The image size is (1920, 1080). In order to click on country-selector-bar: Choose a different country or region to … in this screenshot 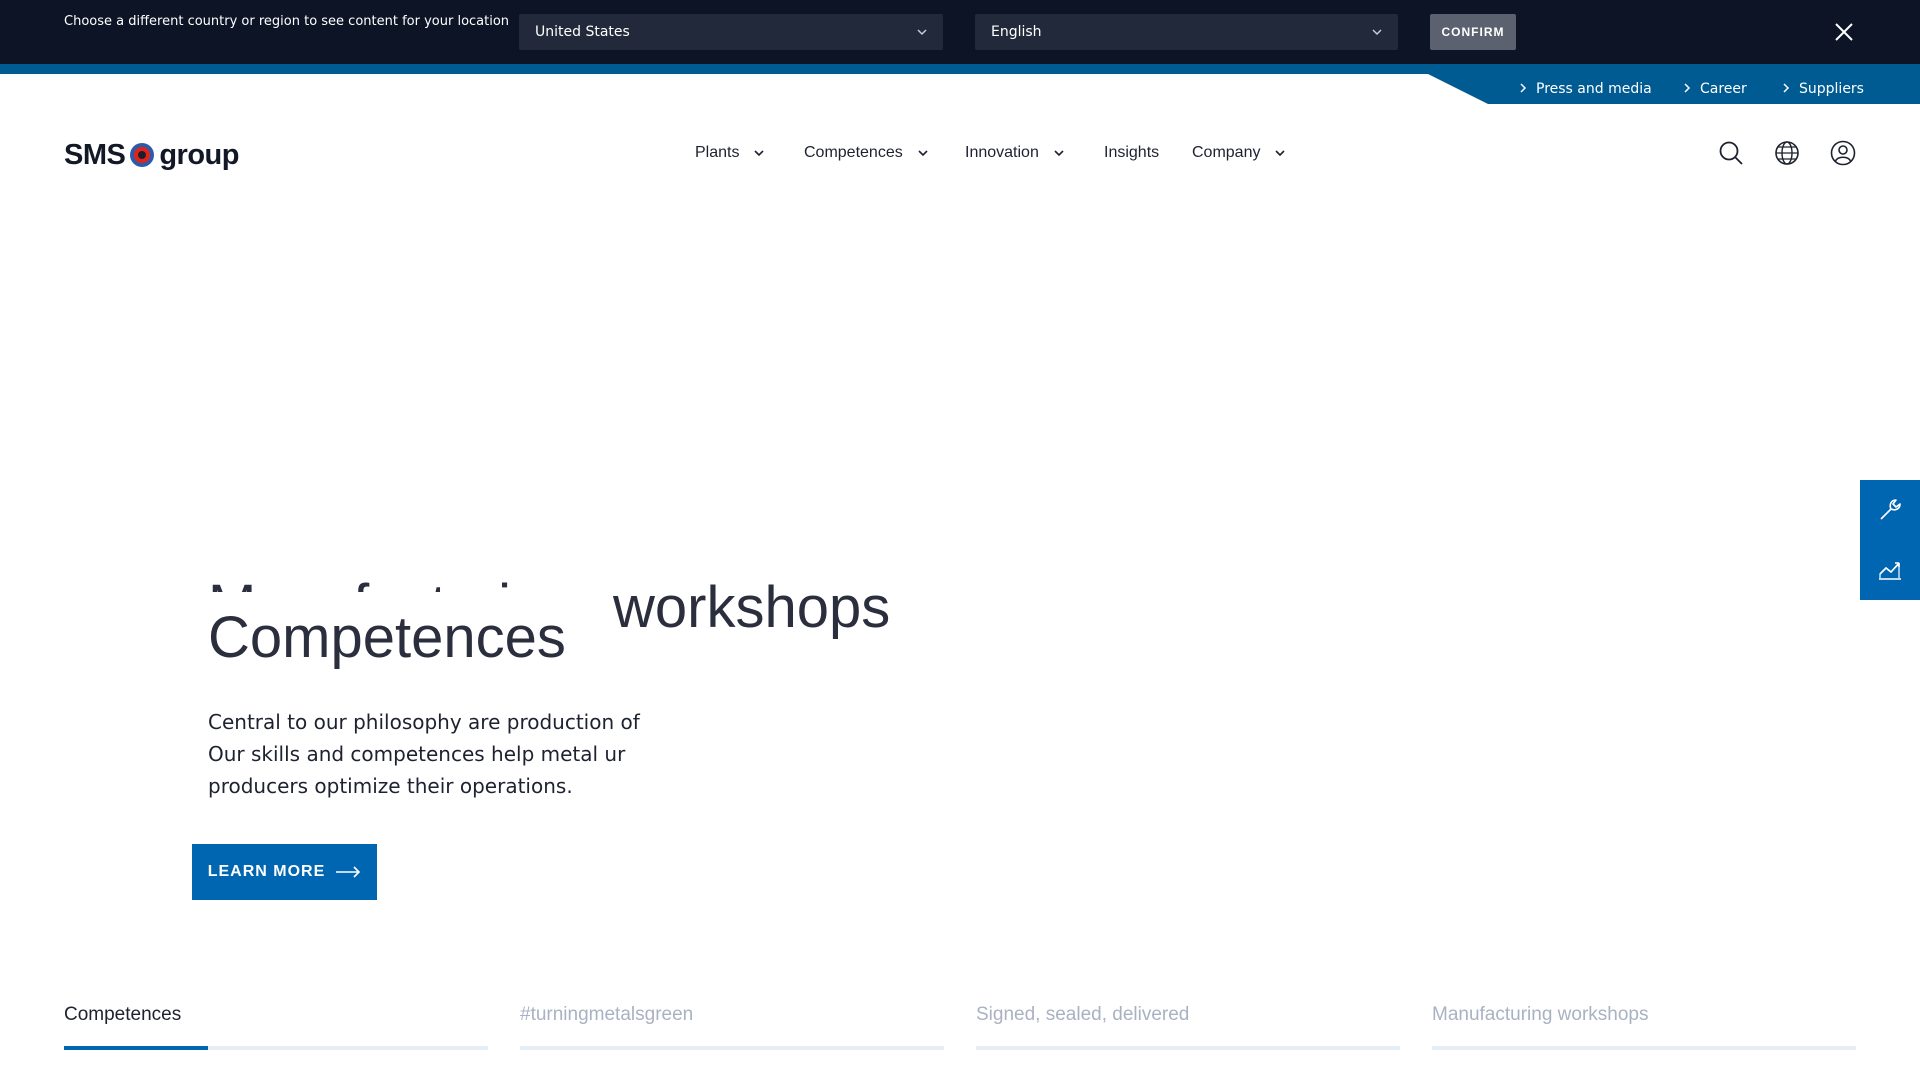, I will do `click(960, 32)`.